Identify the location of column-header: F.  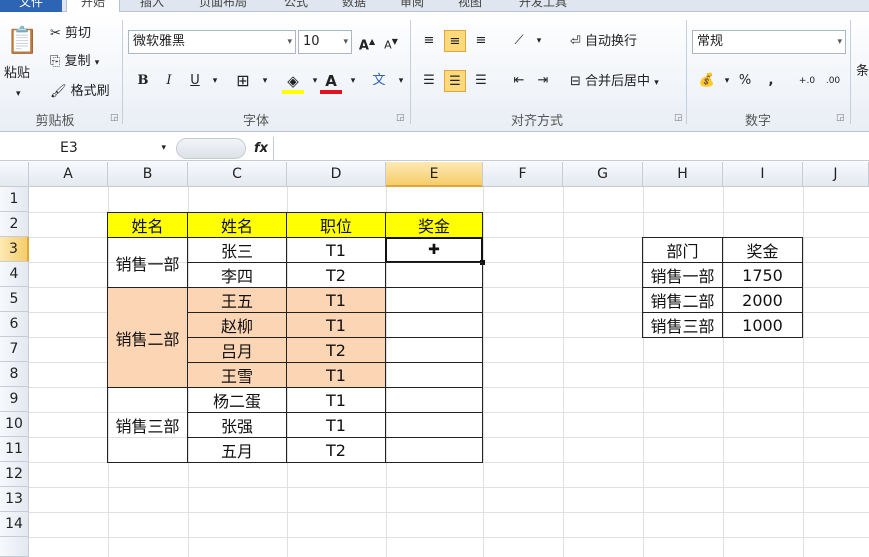
(523, 174).